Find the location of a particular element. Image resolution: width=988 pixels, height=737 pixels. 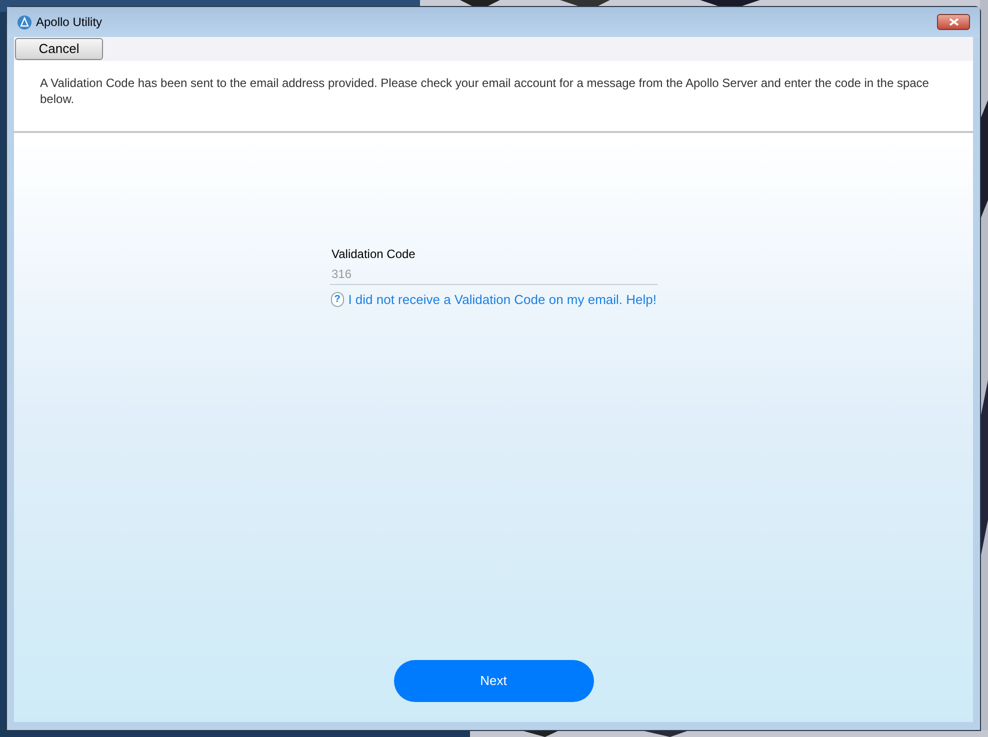

help-link: I did not receive a Validation Code on my email. Help! is located at coordinates (502, 300).